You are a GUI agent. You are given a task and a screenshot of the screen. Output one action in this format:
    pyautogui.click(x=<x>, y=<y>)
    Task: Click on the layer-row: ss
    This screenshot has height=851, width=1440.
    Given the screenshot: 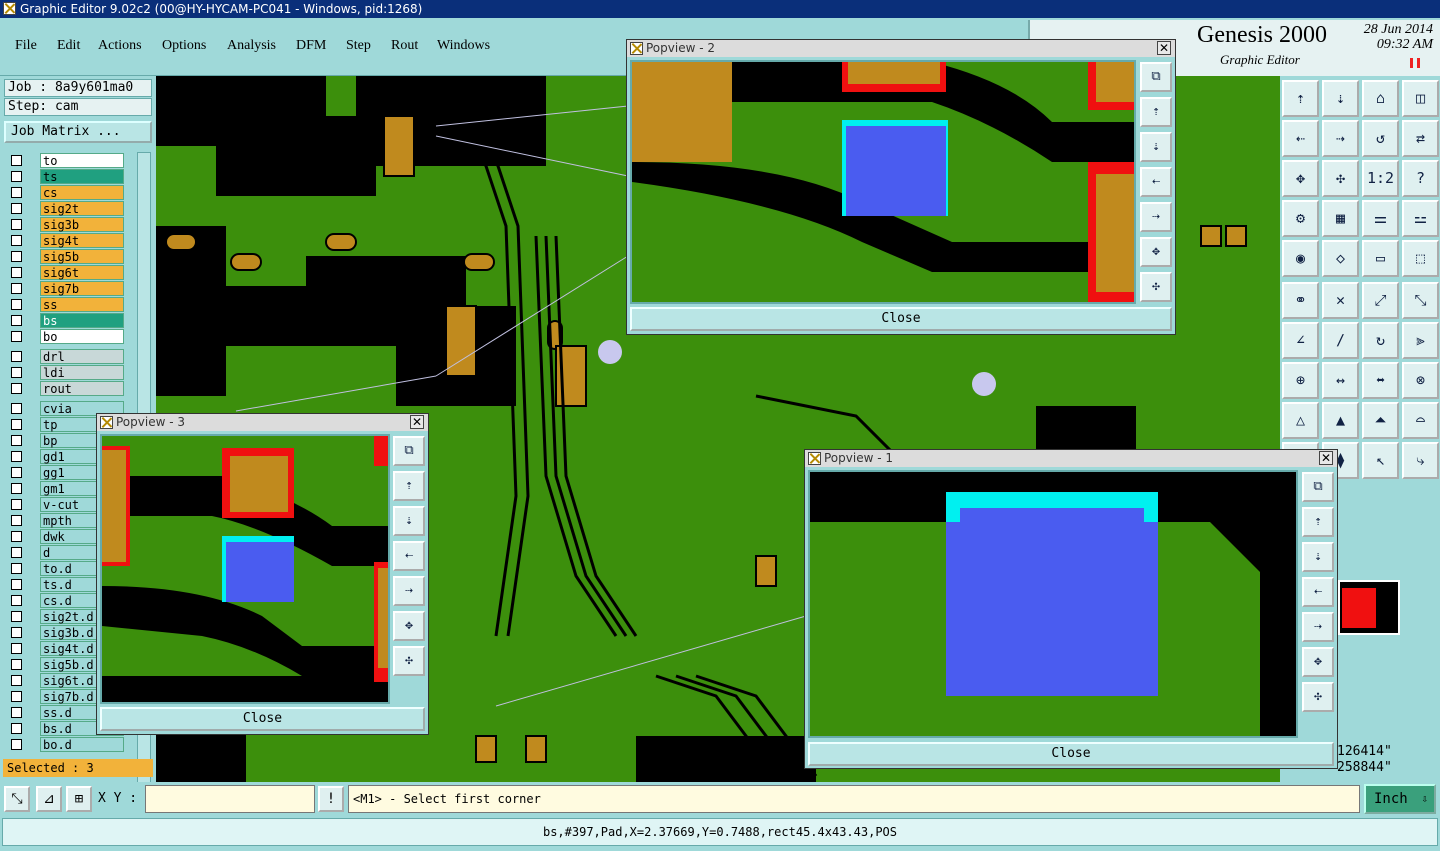 What is the action you would take?
    pyautogui.click(x=65, y=304)
    